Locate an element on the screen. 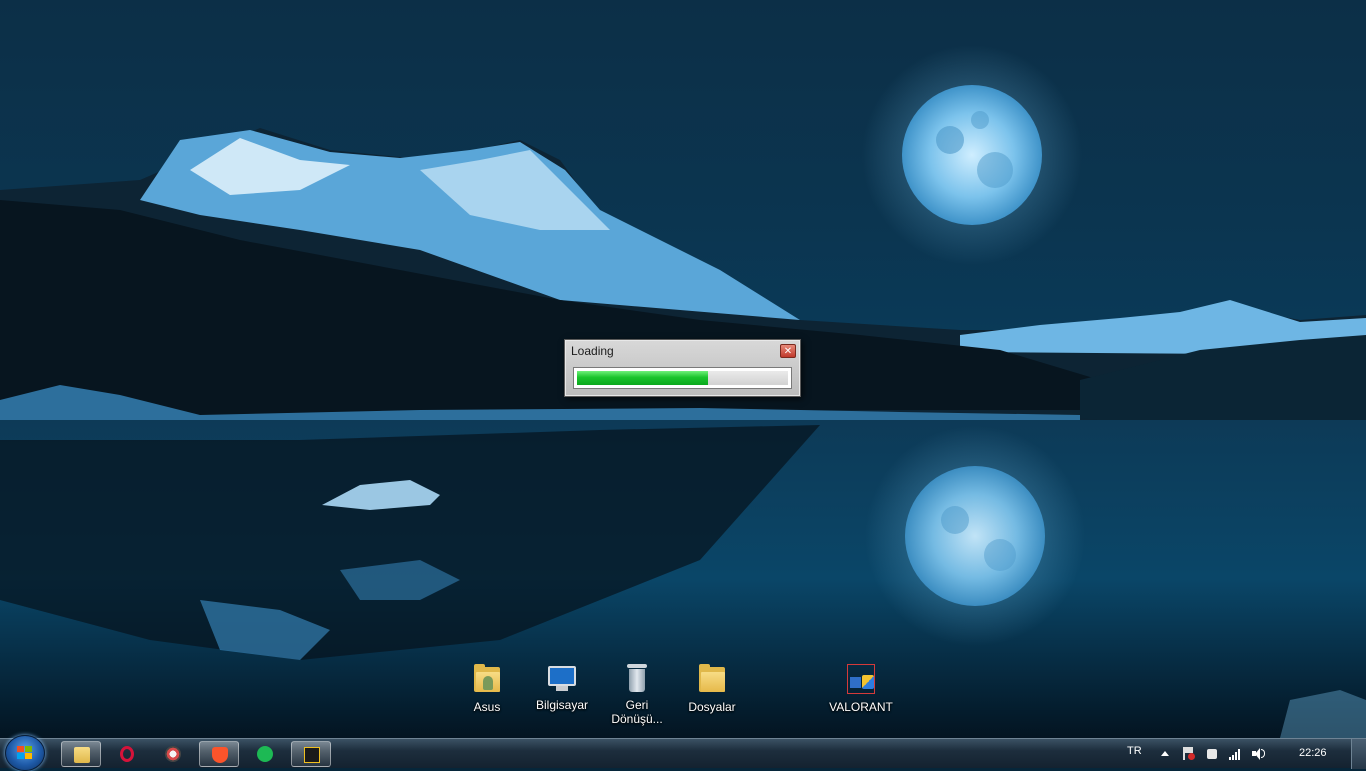  taskbar-file-explorer is located at coordinates (81, 754).